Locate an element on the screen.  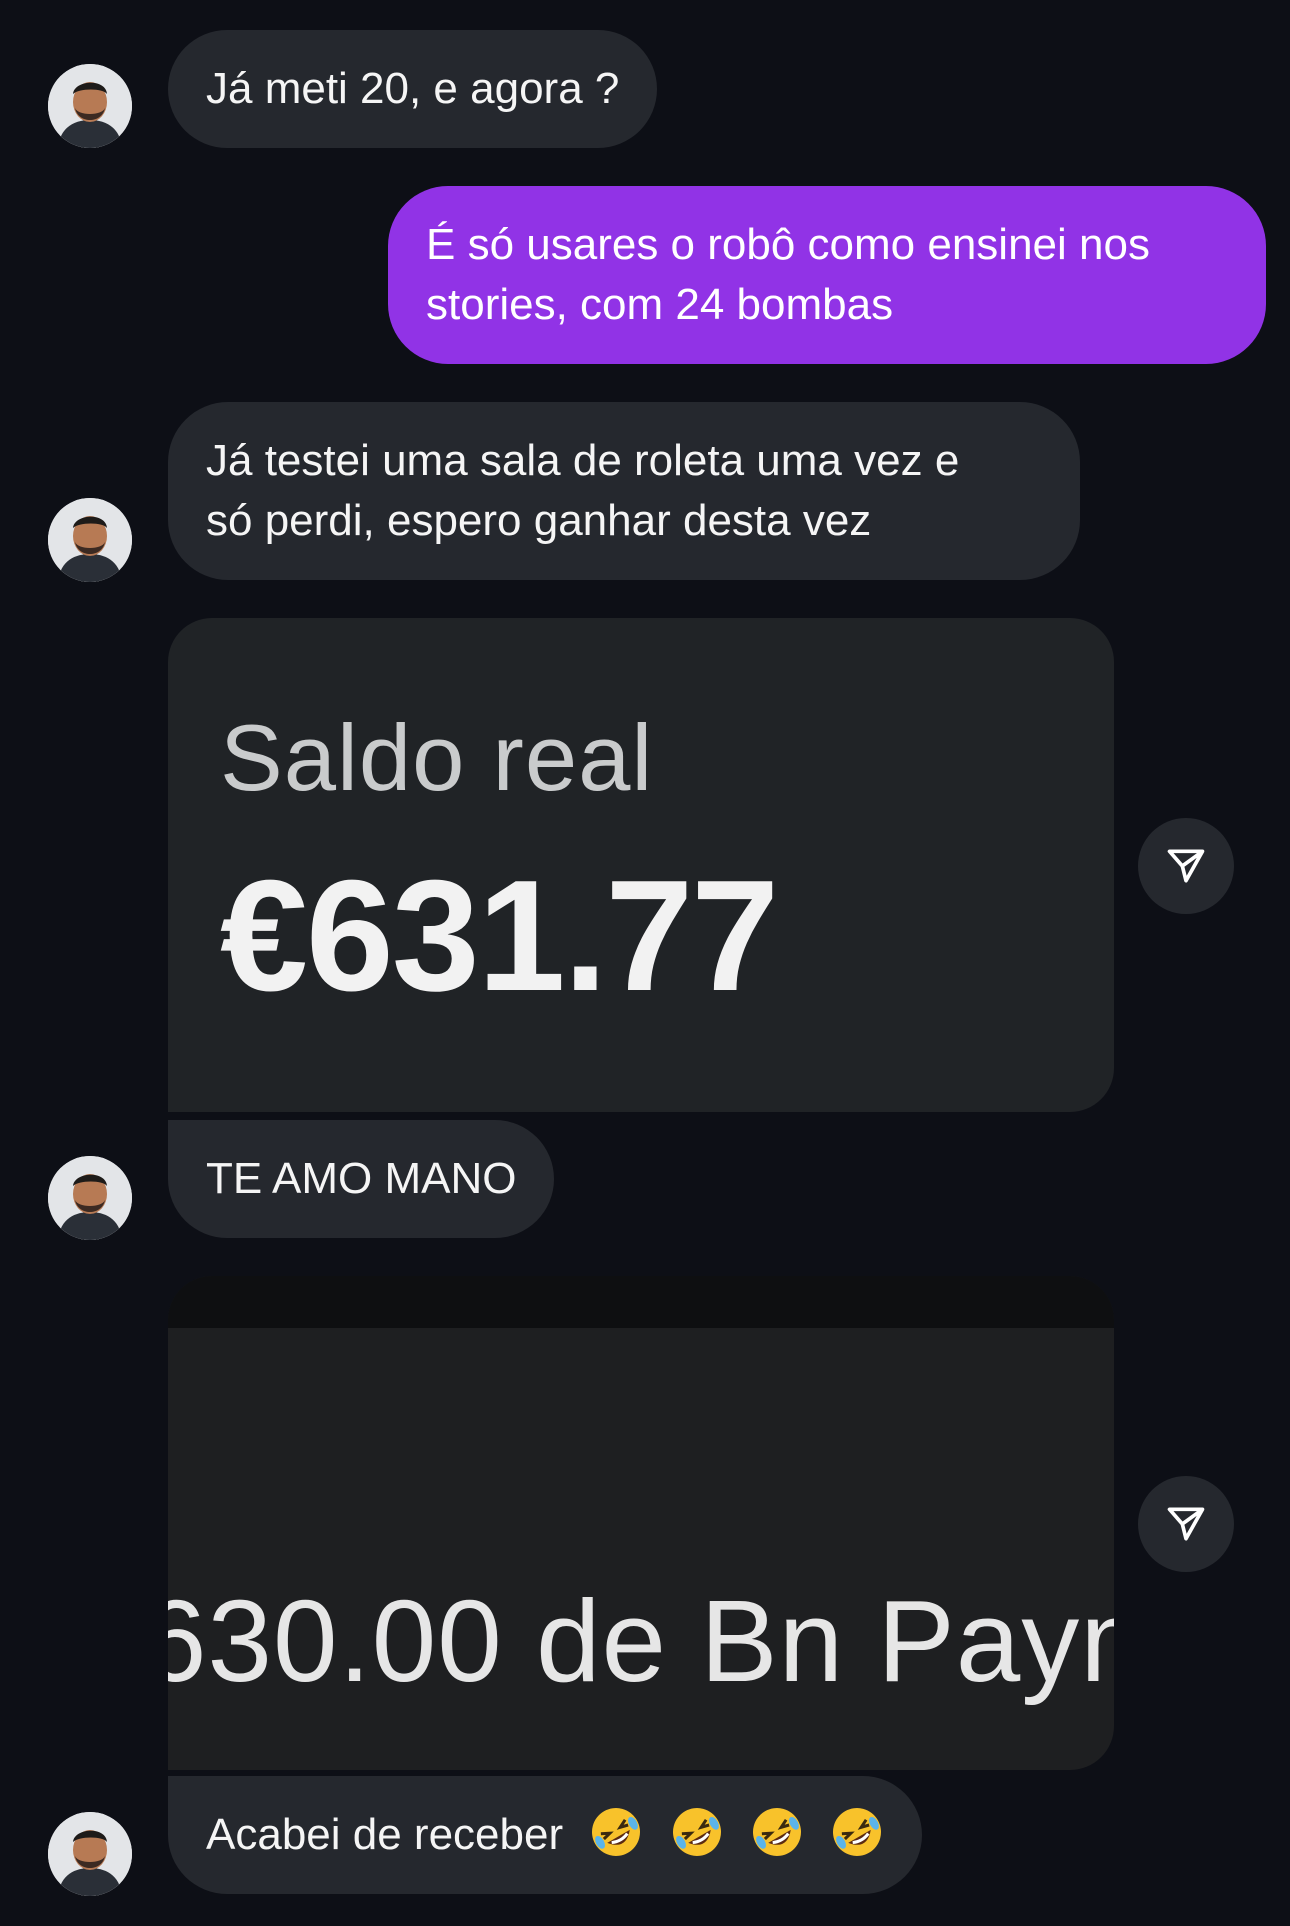
message-text: Acabei de receber is located at coordinates (385, 1834).